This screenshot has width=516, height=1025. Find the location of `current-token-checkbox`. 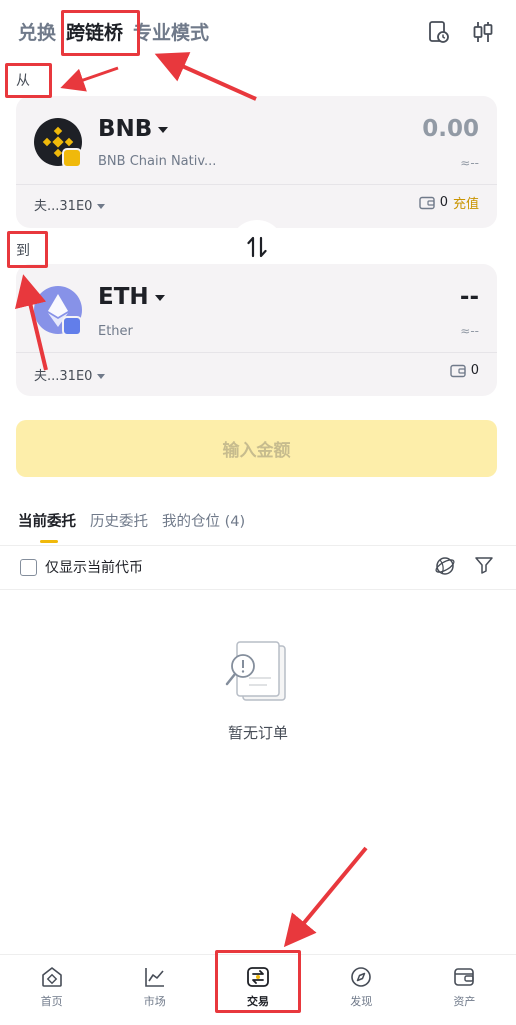

current-token-checkbox is located at coordinates (28, 567).